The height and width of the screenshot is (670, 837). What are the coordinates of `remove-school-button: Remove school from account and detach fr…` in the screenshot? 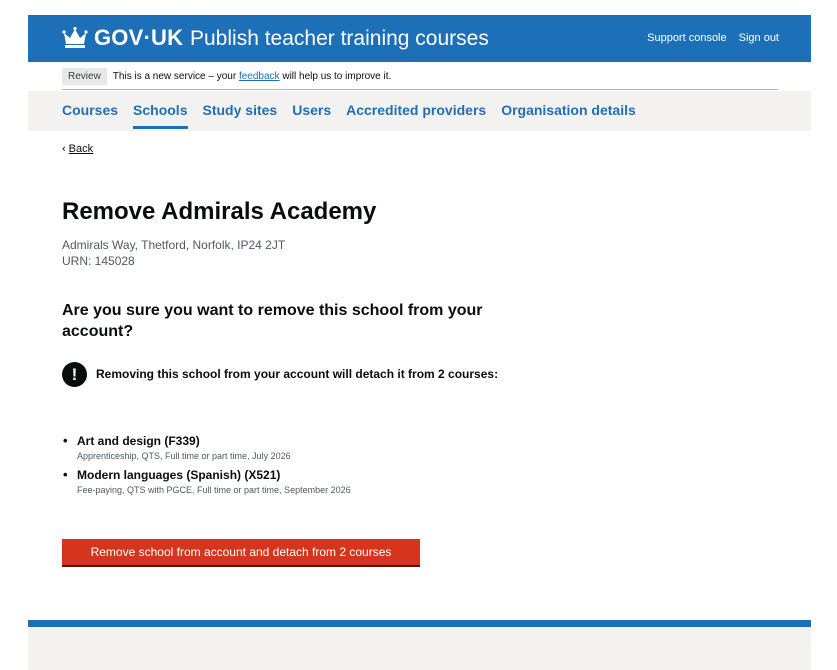 It's located at (241, 553).